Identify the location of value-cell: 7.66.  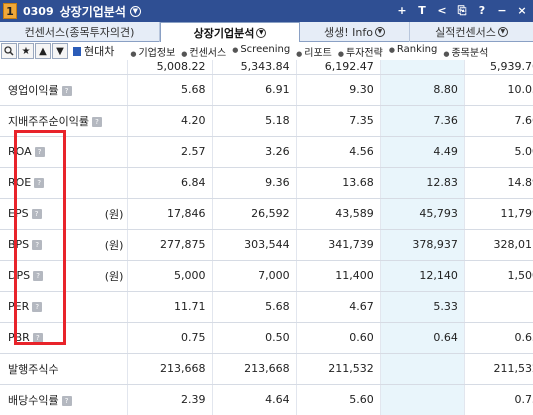
(498, 121).